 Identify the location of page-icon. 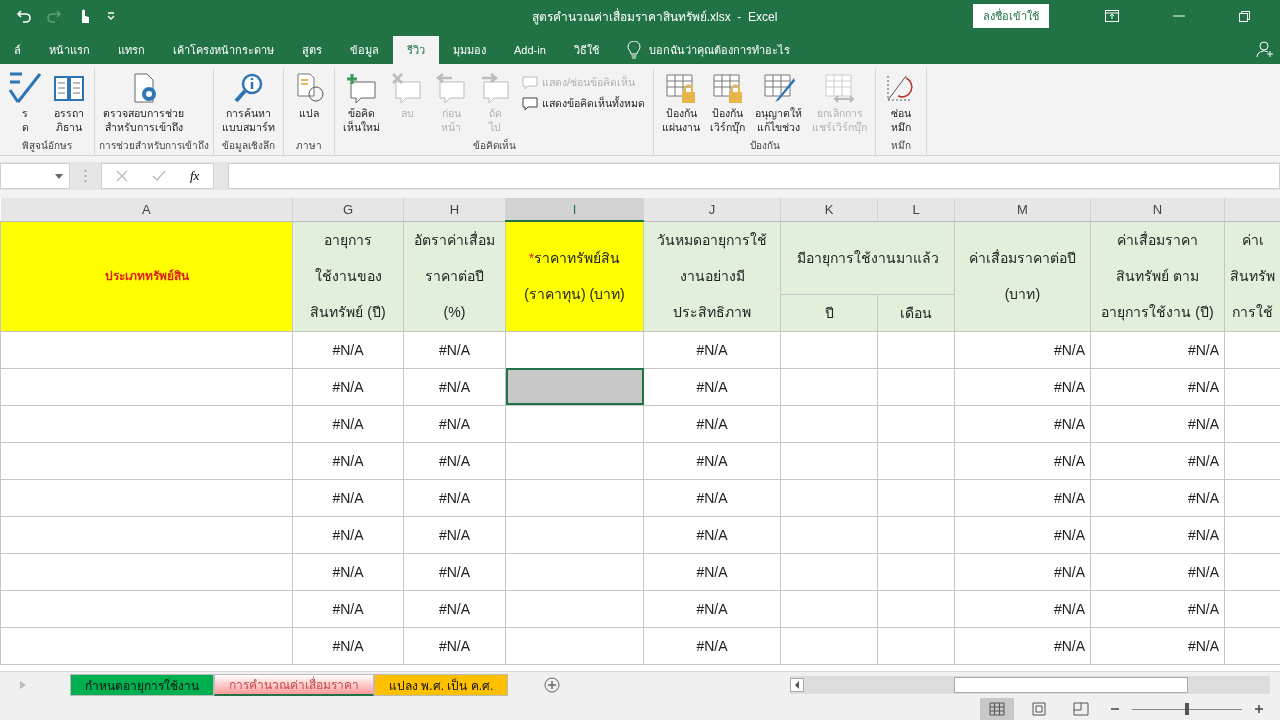
(1039, 709).